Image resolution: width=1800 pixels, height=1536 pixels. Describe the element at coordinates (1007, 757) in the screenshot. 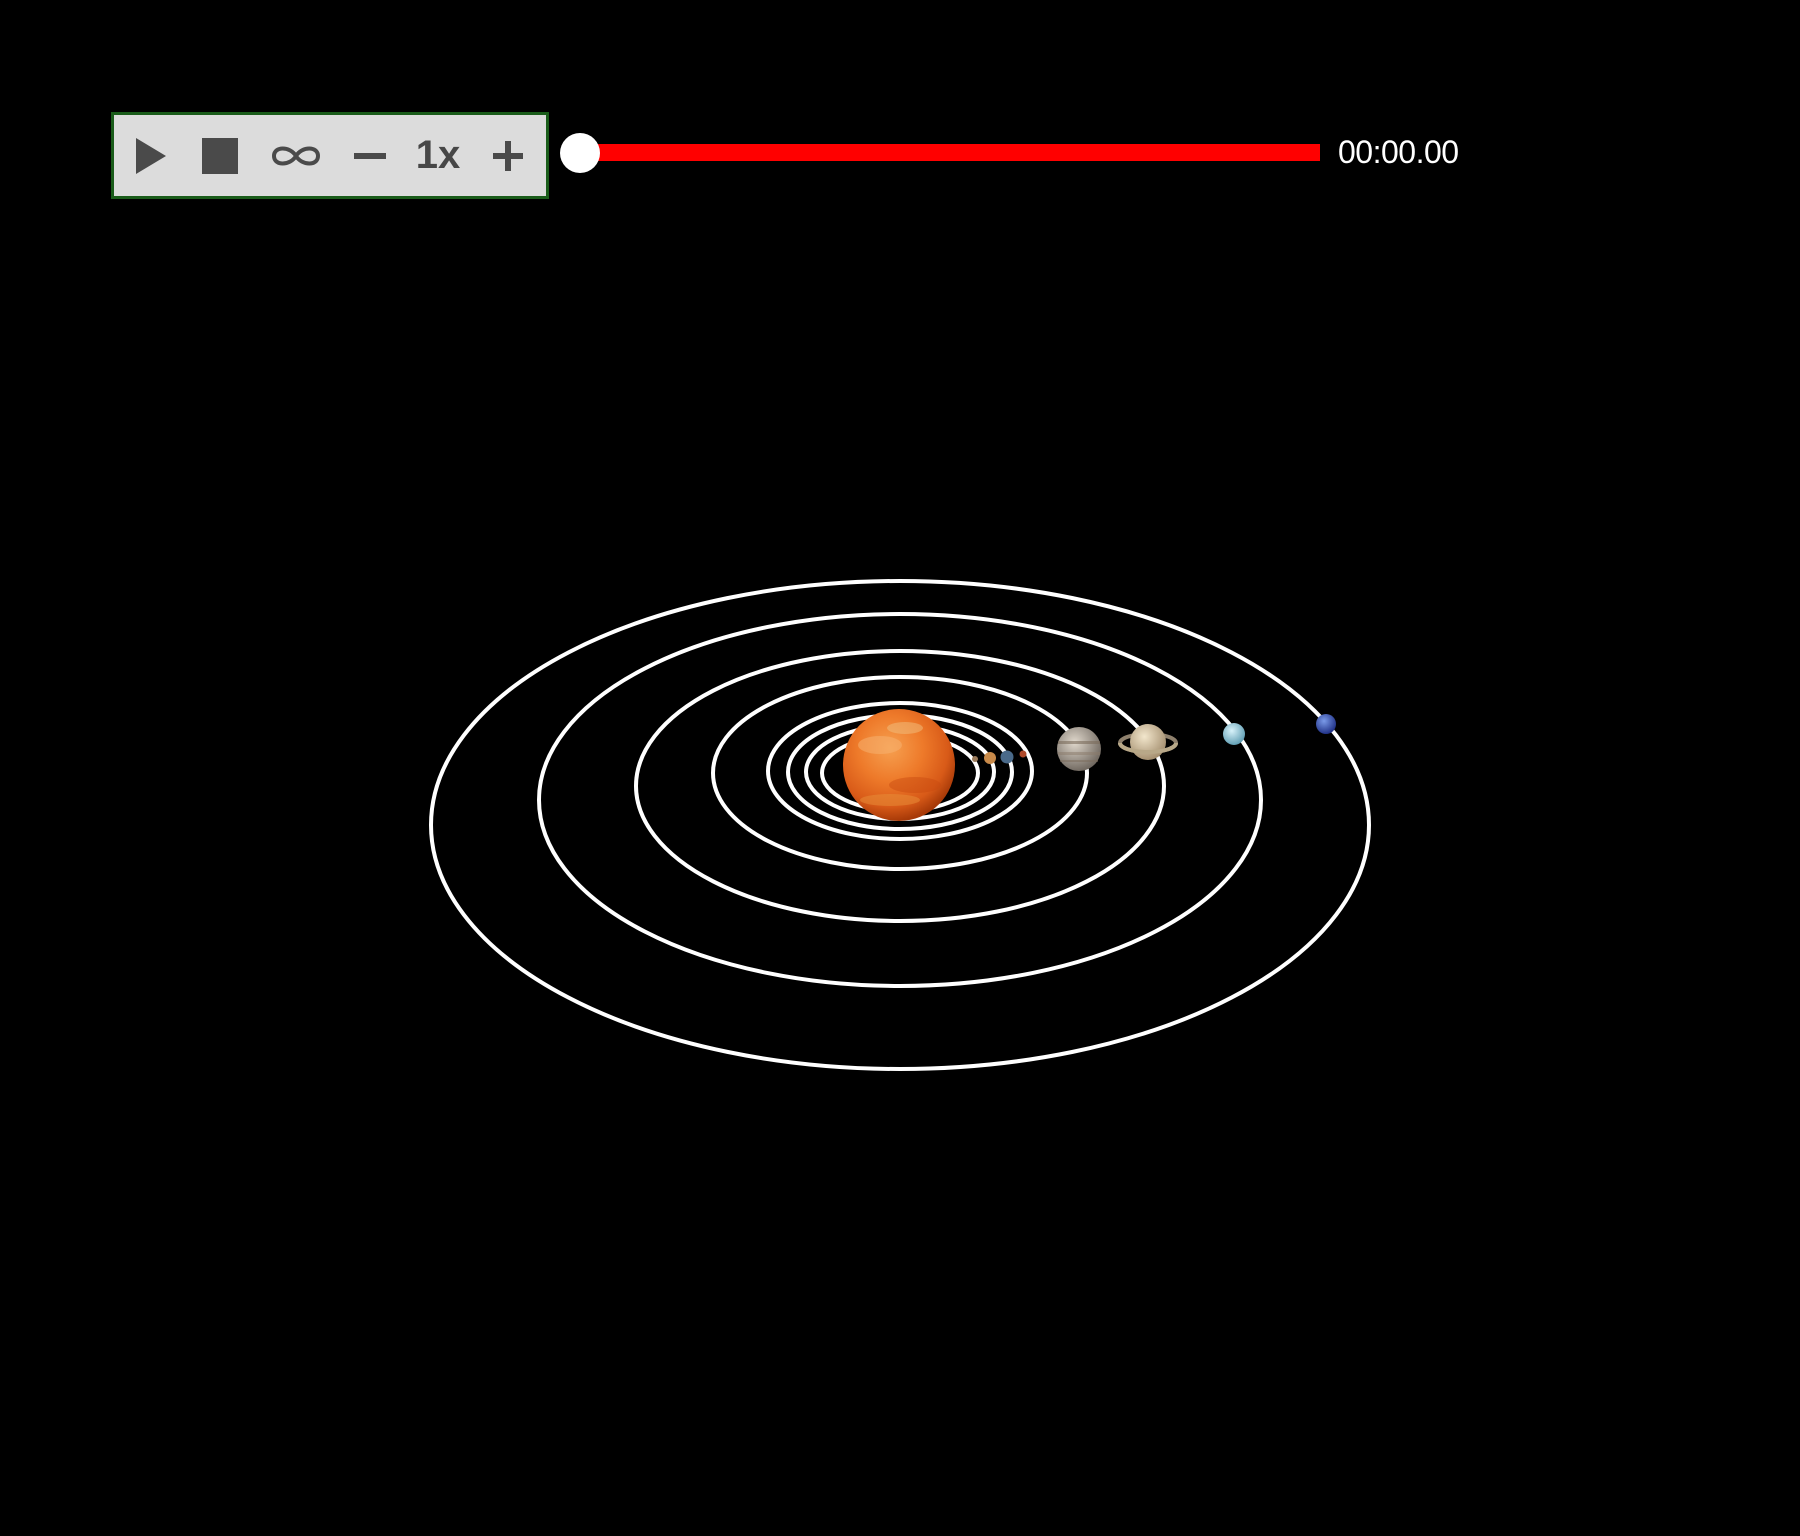

I see `earth` at that location.